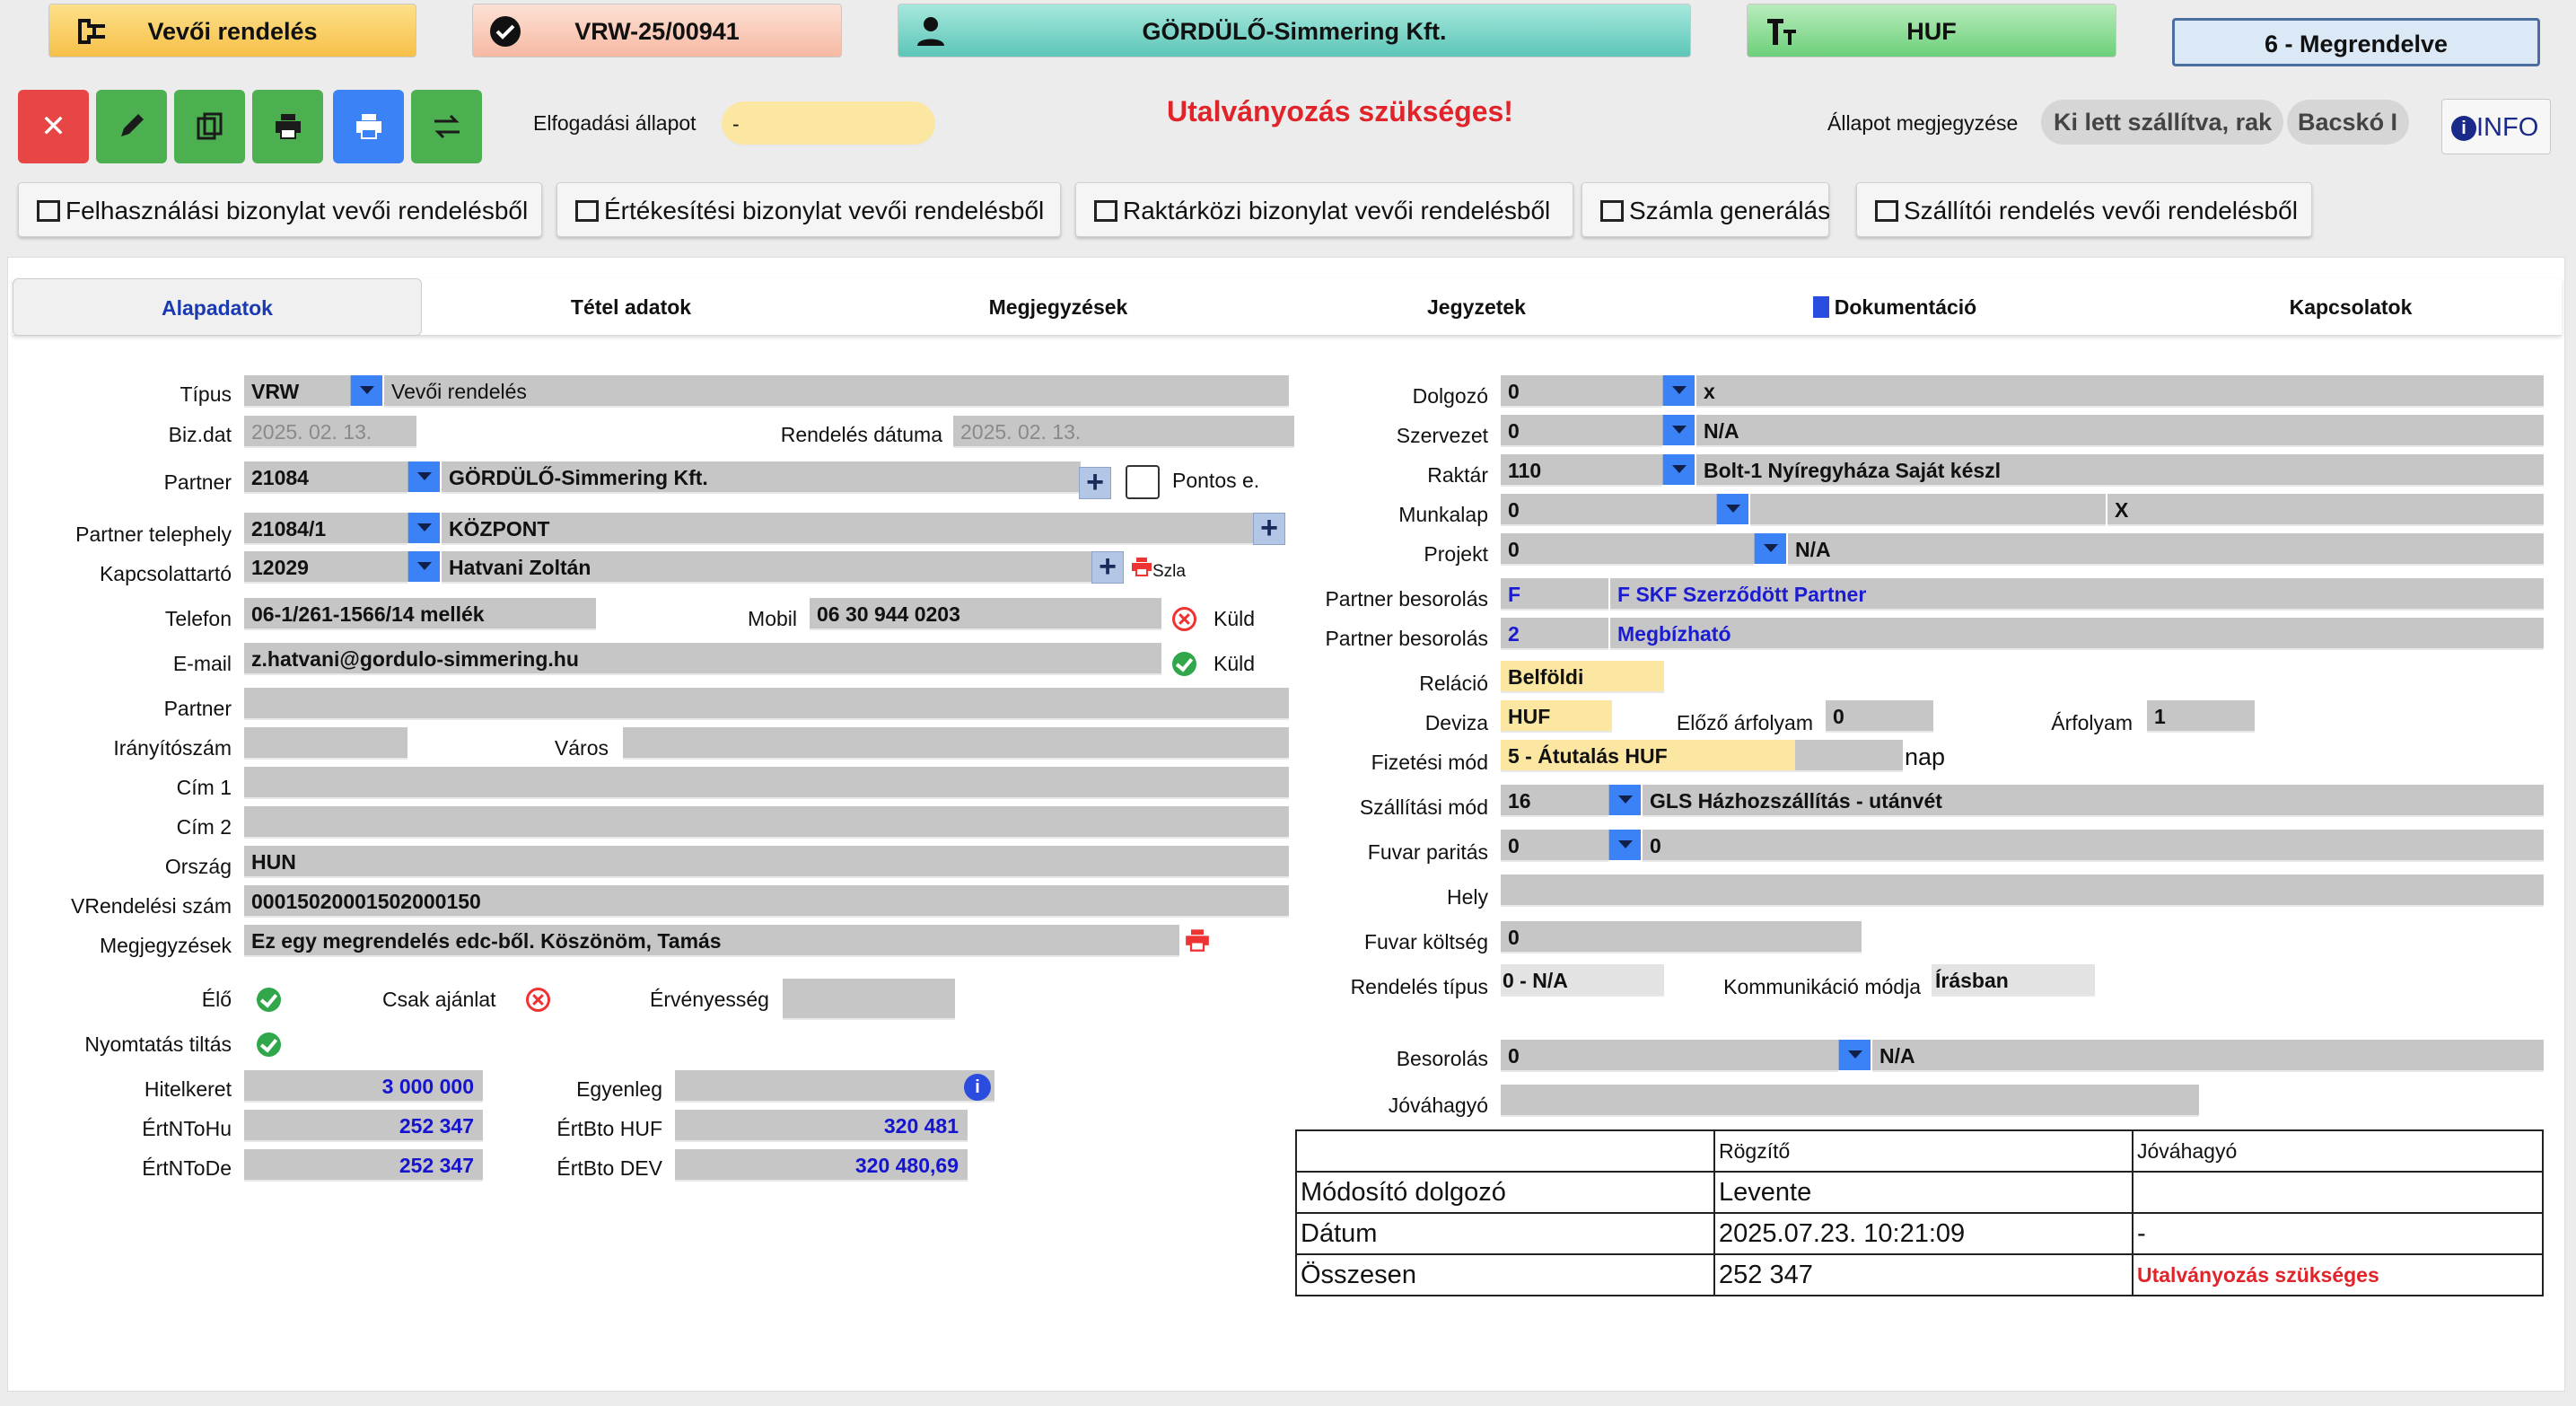  Describe the element at coordinates (702, 659) in the screenshot. I see `email-field: z.hatvani@gordulo-simmering.hu` at that location.